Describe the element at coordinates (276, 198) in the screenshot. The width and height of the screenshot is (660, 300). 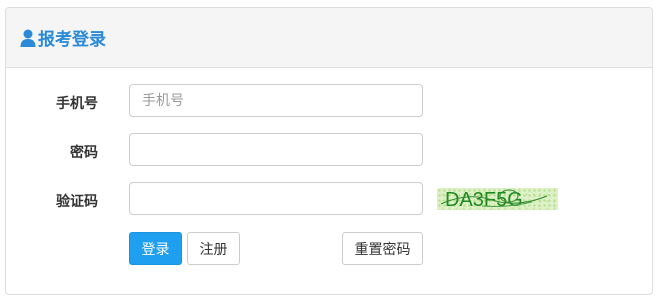
I see `captcha-input` at that location.